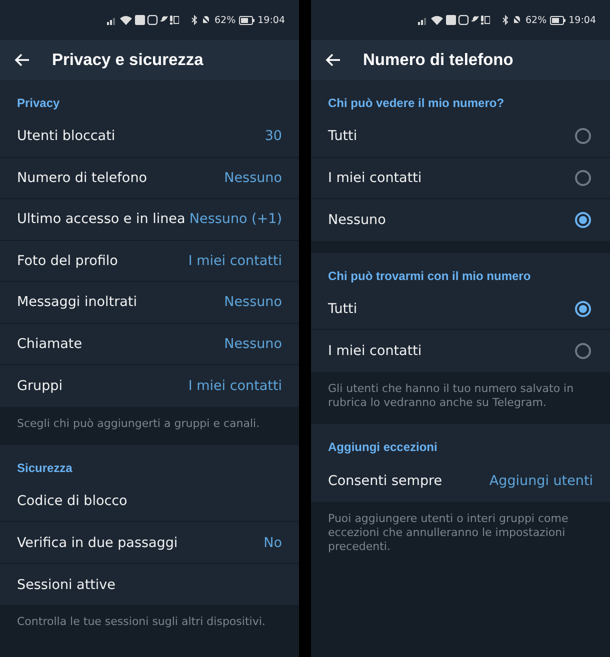 The width and height of the screenshot is (610, 657). I want to click on row-value: 30, so click(273, 136).